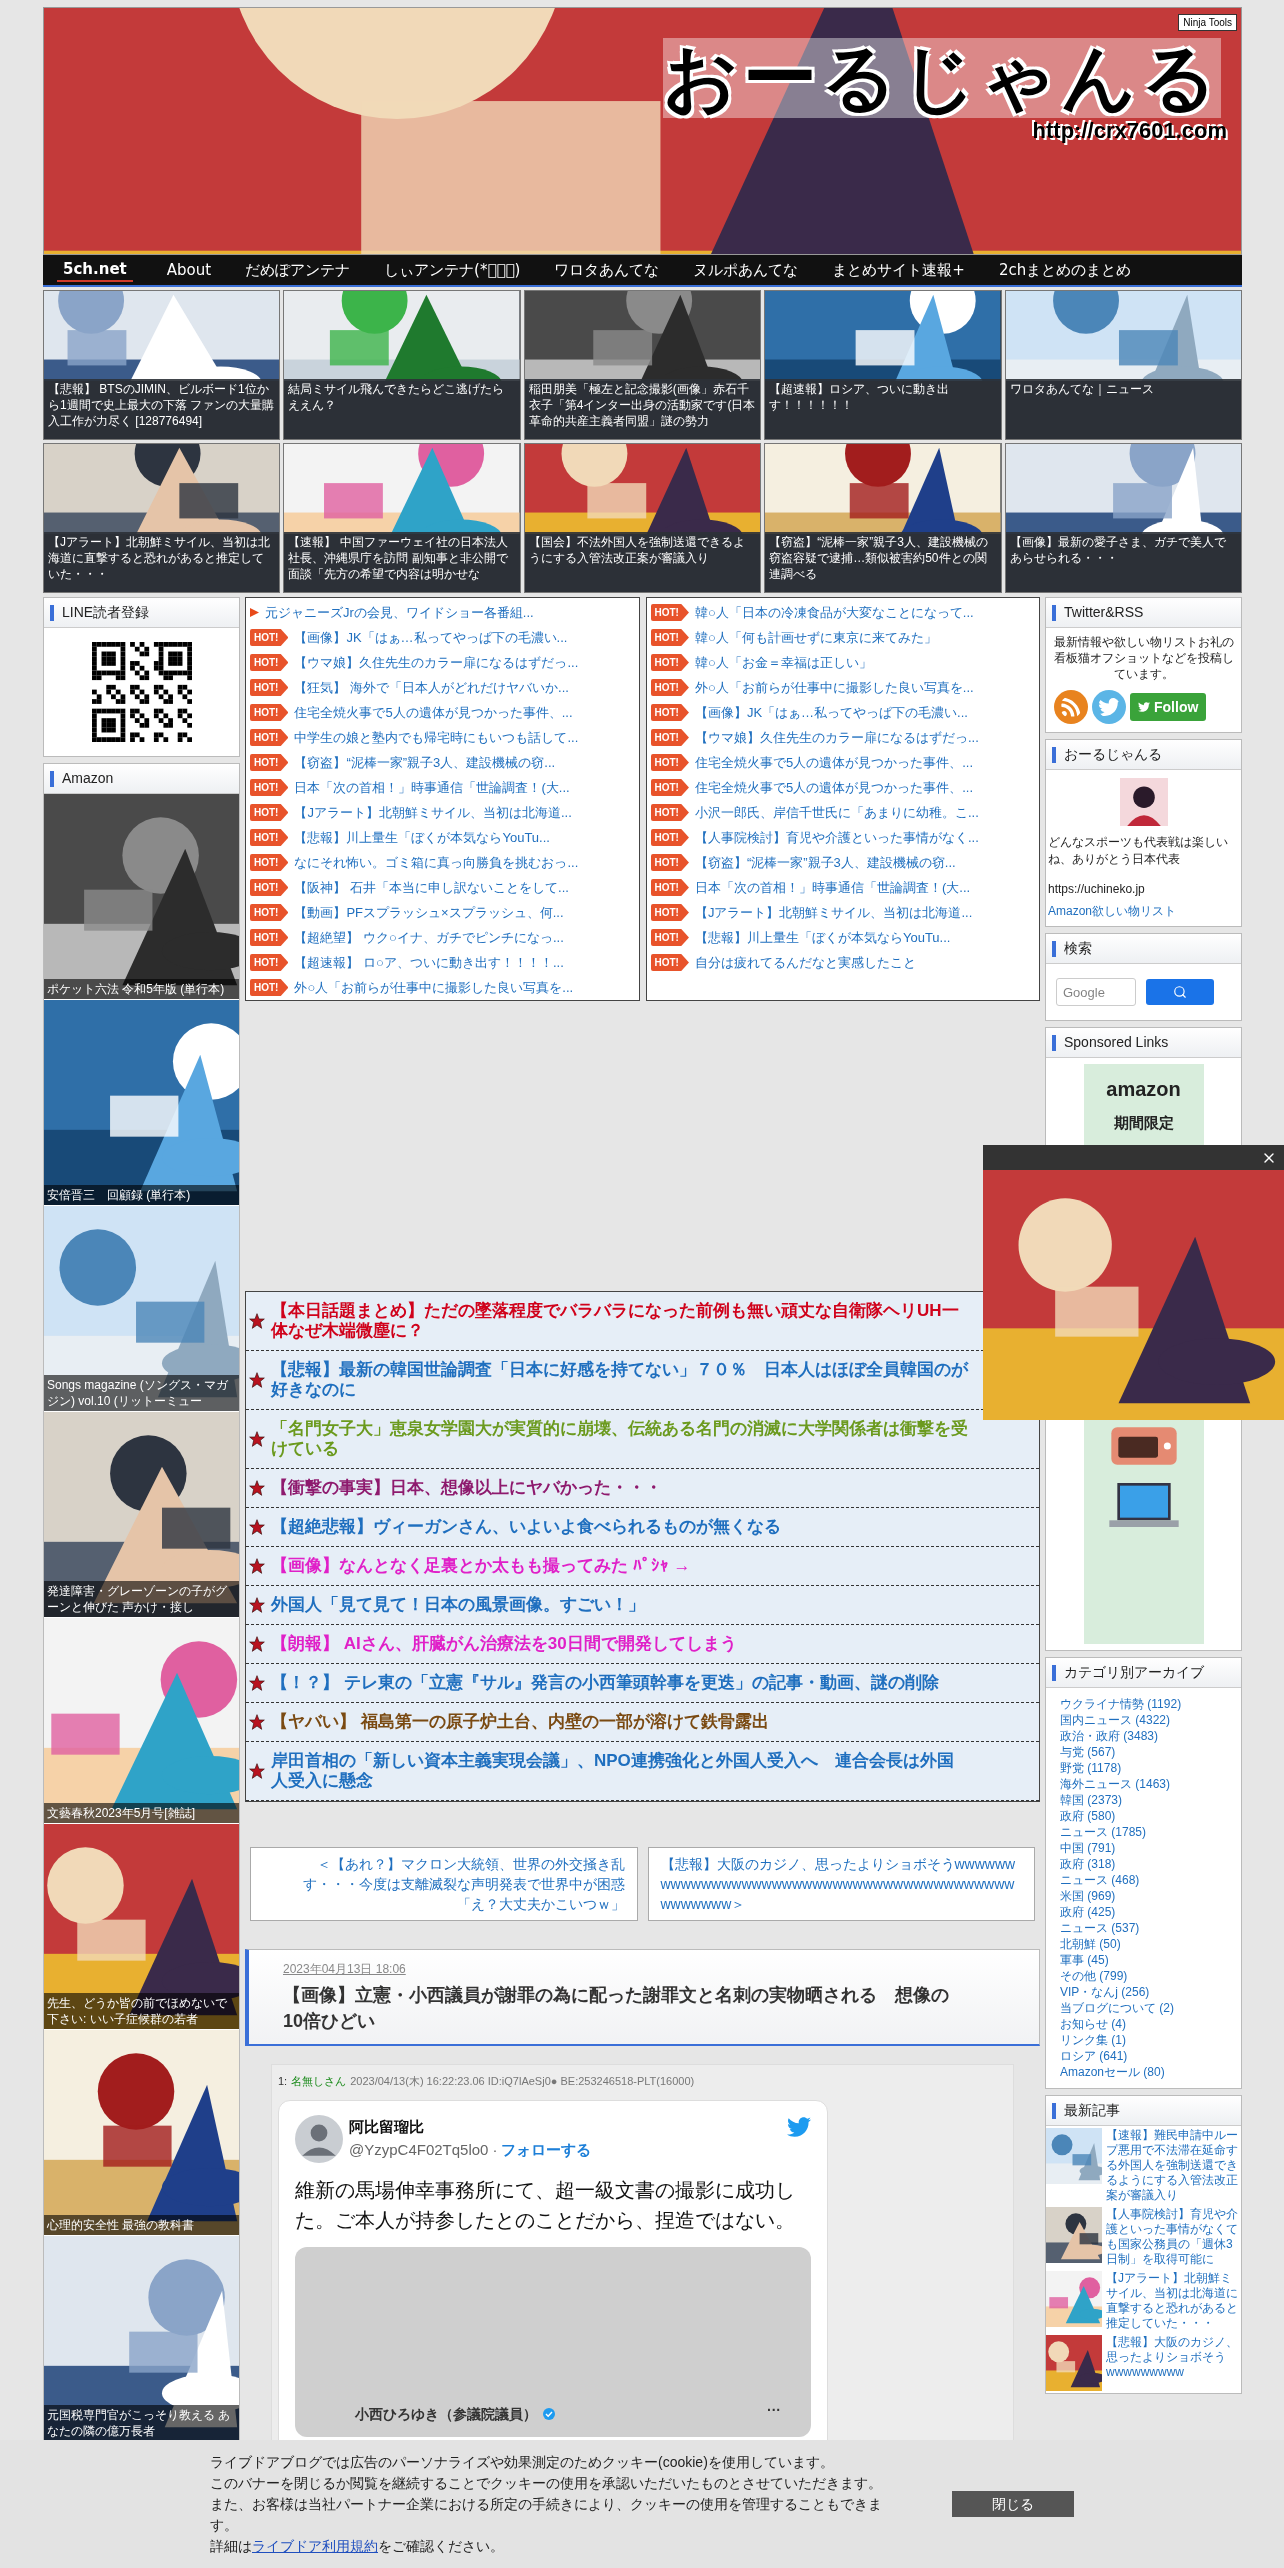 This screenshot has width=1284, height=2568. Describe the element at coordinates (1173, 2301) in the screenshot. I see `recent-article-link: 【Jアラート】北朝鮮ミサイル、当初は北海道に直撃すると恐れがあると推定していた・・・` at that location.